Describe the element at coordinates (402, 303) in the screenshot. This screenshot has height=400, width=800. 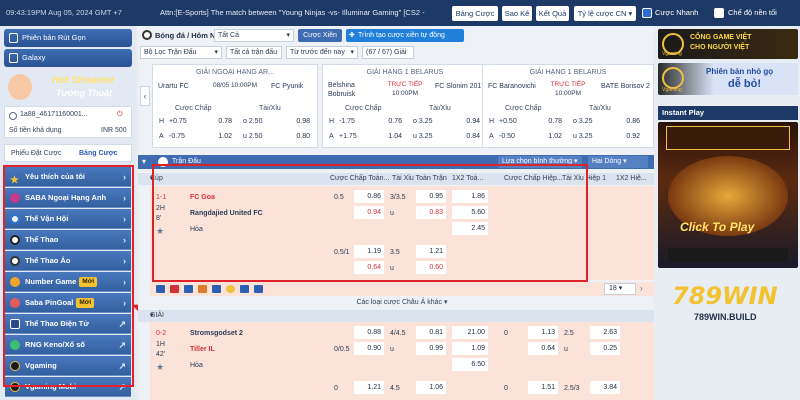
I see `more-asian-odds-link: Các loại cược Châu Á khác ▾` at that location.